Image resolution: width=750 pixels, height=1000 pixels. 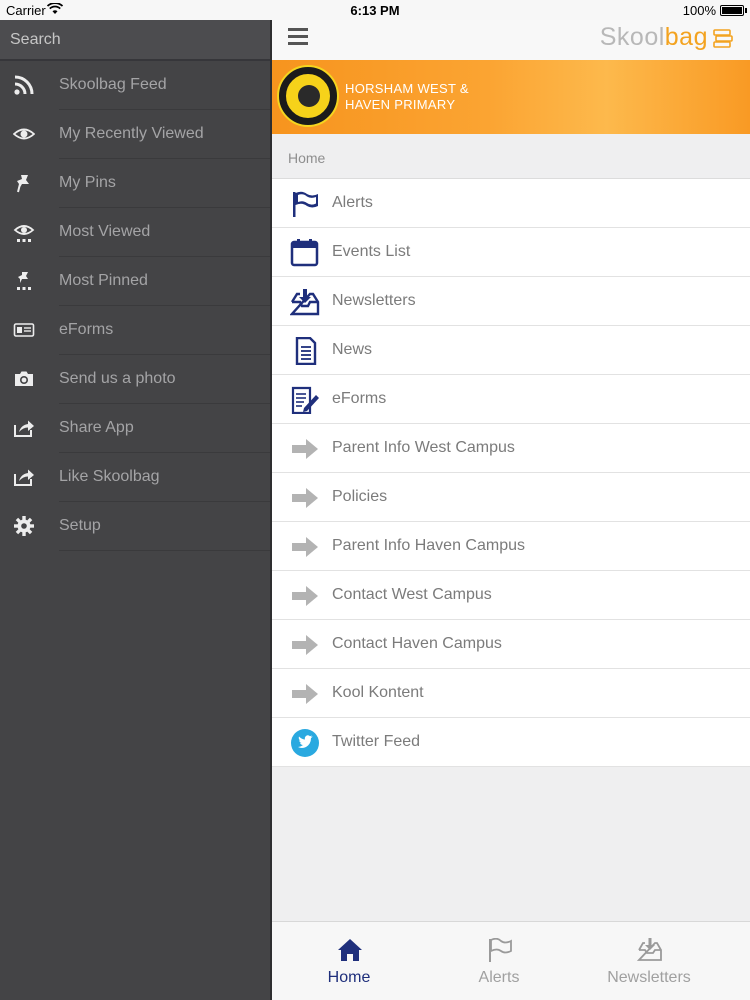 I want to click on app-logo: Skoolbag, so click(x=653, y=37).